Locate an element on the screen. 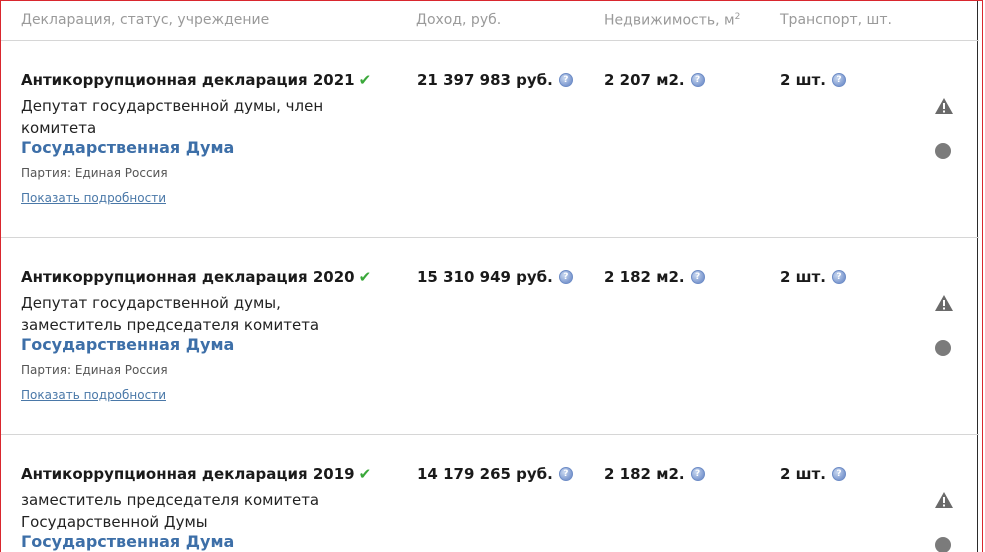 Image resolution: width=985 pixels, height=552 pixels. header-income: Доход, руб. is located at coordinates (459, 20).